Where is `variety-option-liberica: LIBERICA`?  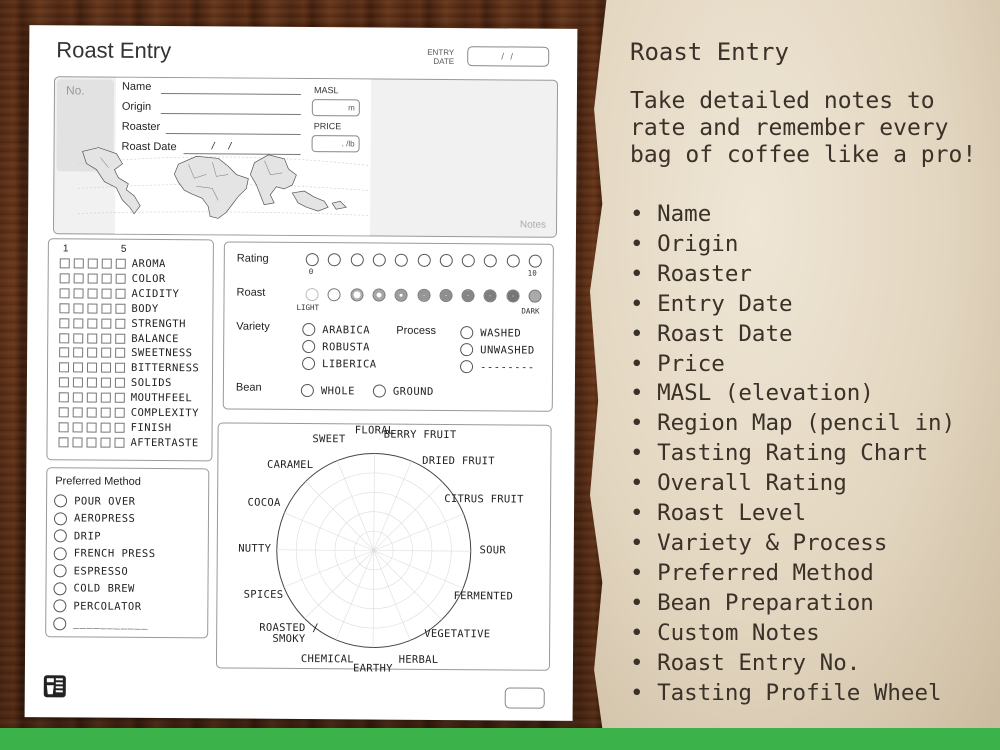
variety-option-liberica: LIBERICA is located at coordinates (339, 364).